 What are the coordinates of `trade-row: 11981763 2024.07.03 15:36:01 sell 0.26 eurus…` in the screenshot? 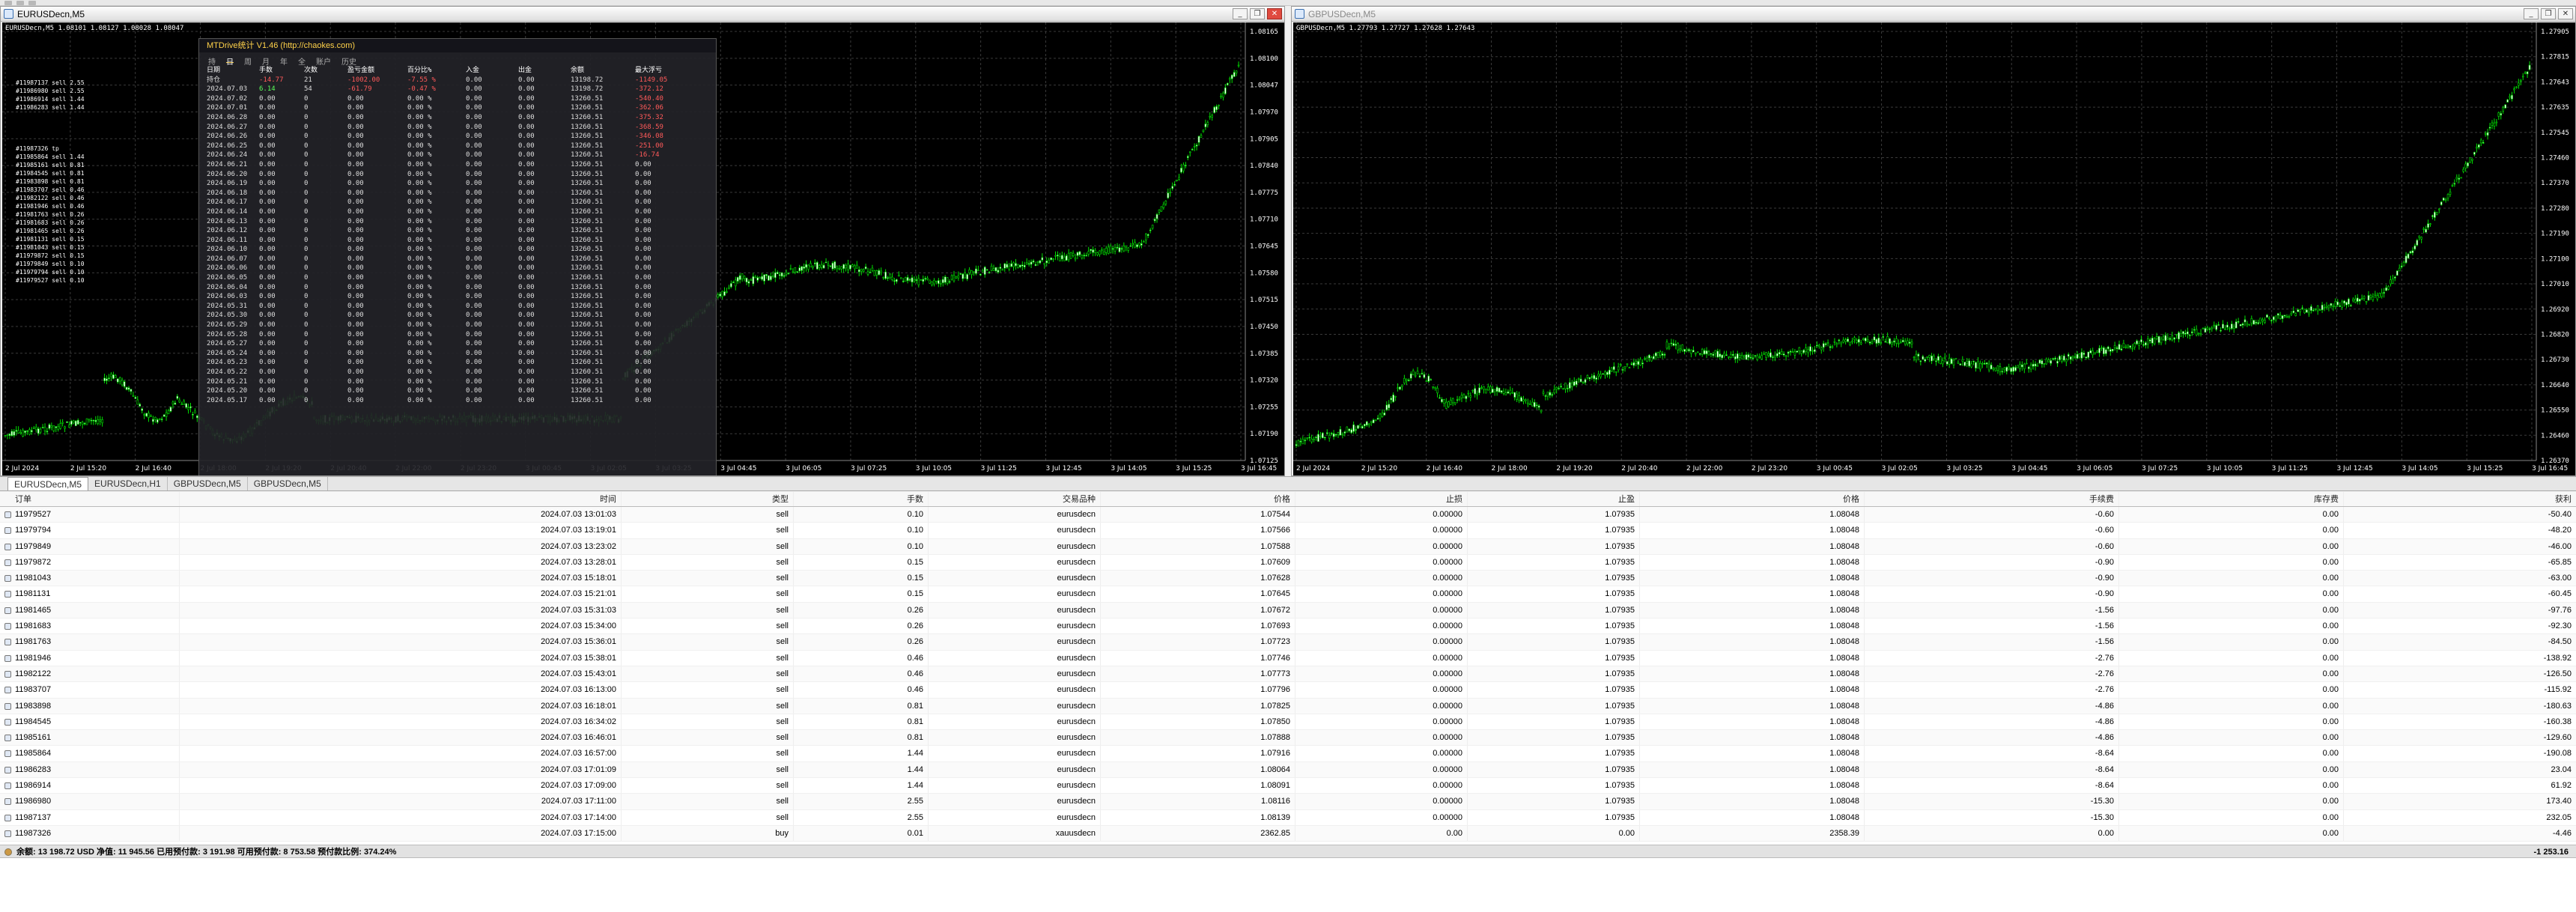 It's located at (1288, 642).